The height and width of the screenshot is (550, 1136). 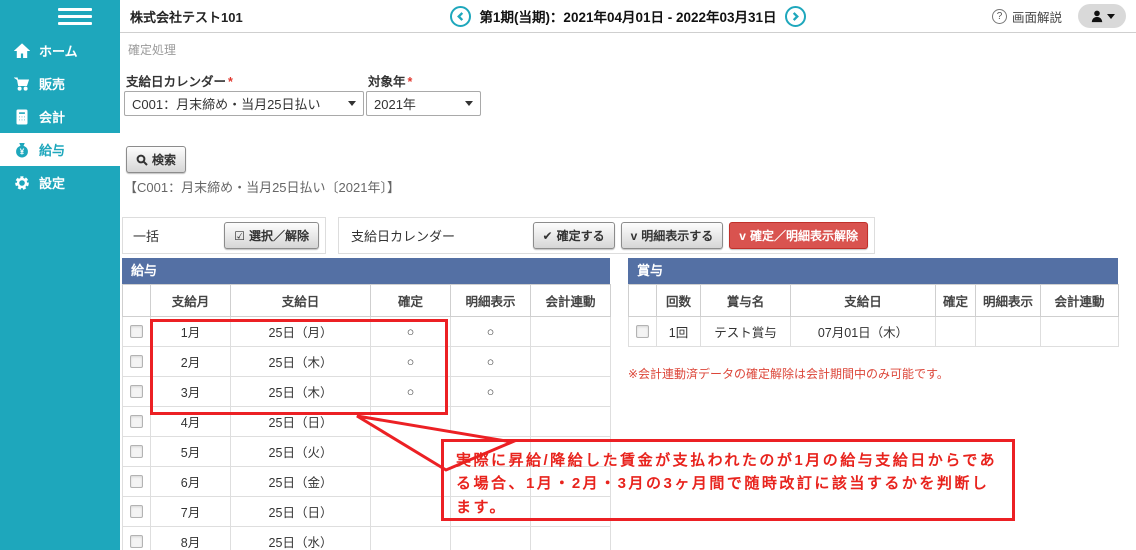 I want to click on table-row: 7月 25日（日）, so click(x=366, y=511).